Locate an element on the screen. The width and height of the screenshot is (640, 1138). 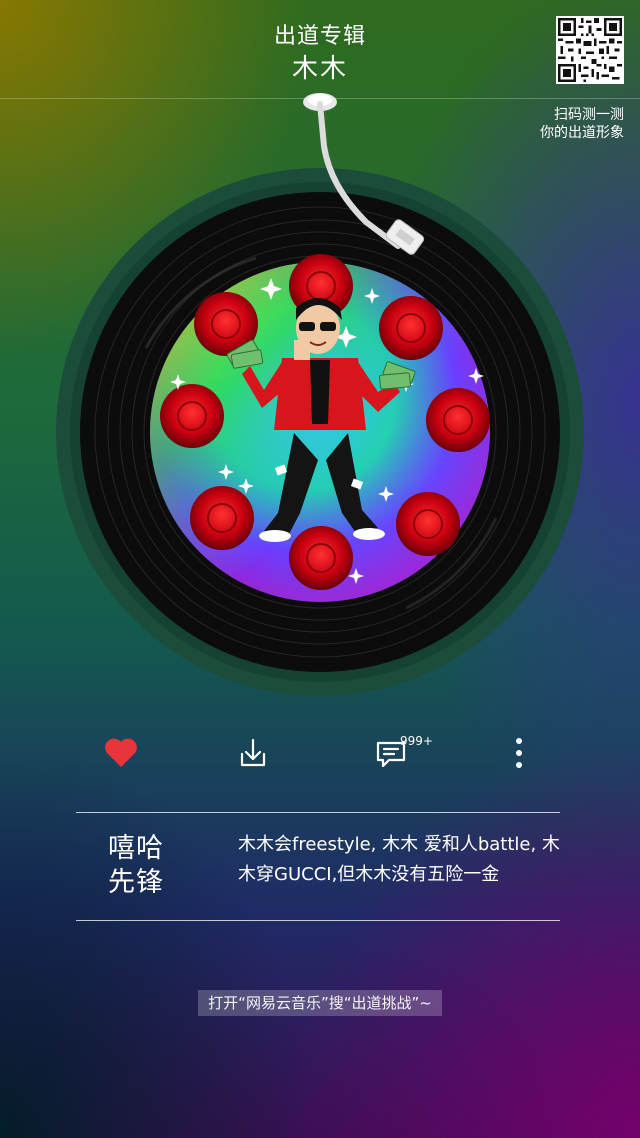
qr-caption-line1: 扫码测一测 is located at coordinates (589, 115).